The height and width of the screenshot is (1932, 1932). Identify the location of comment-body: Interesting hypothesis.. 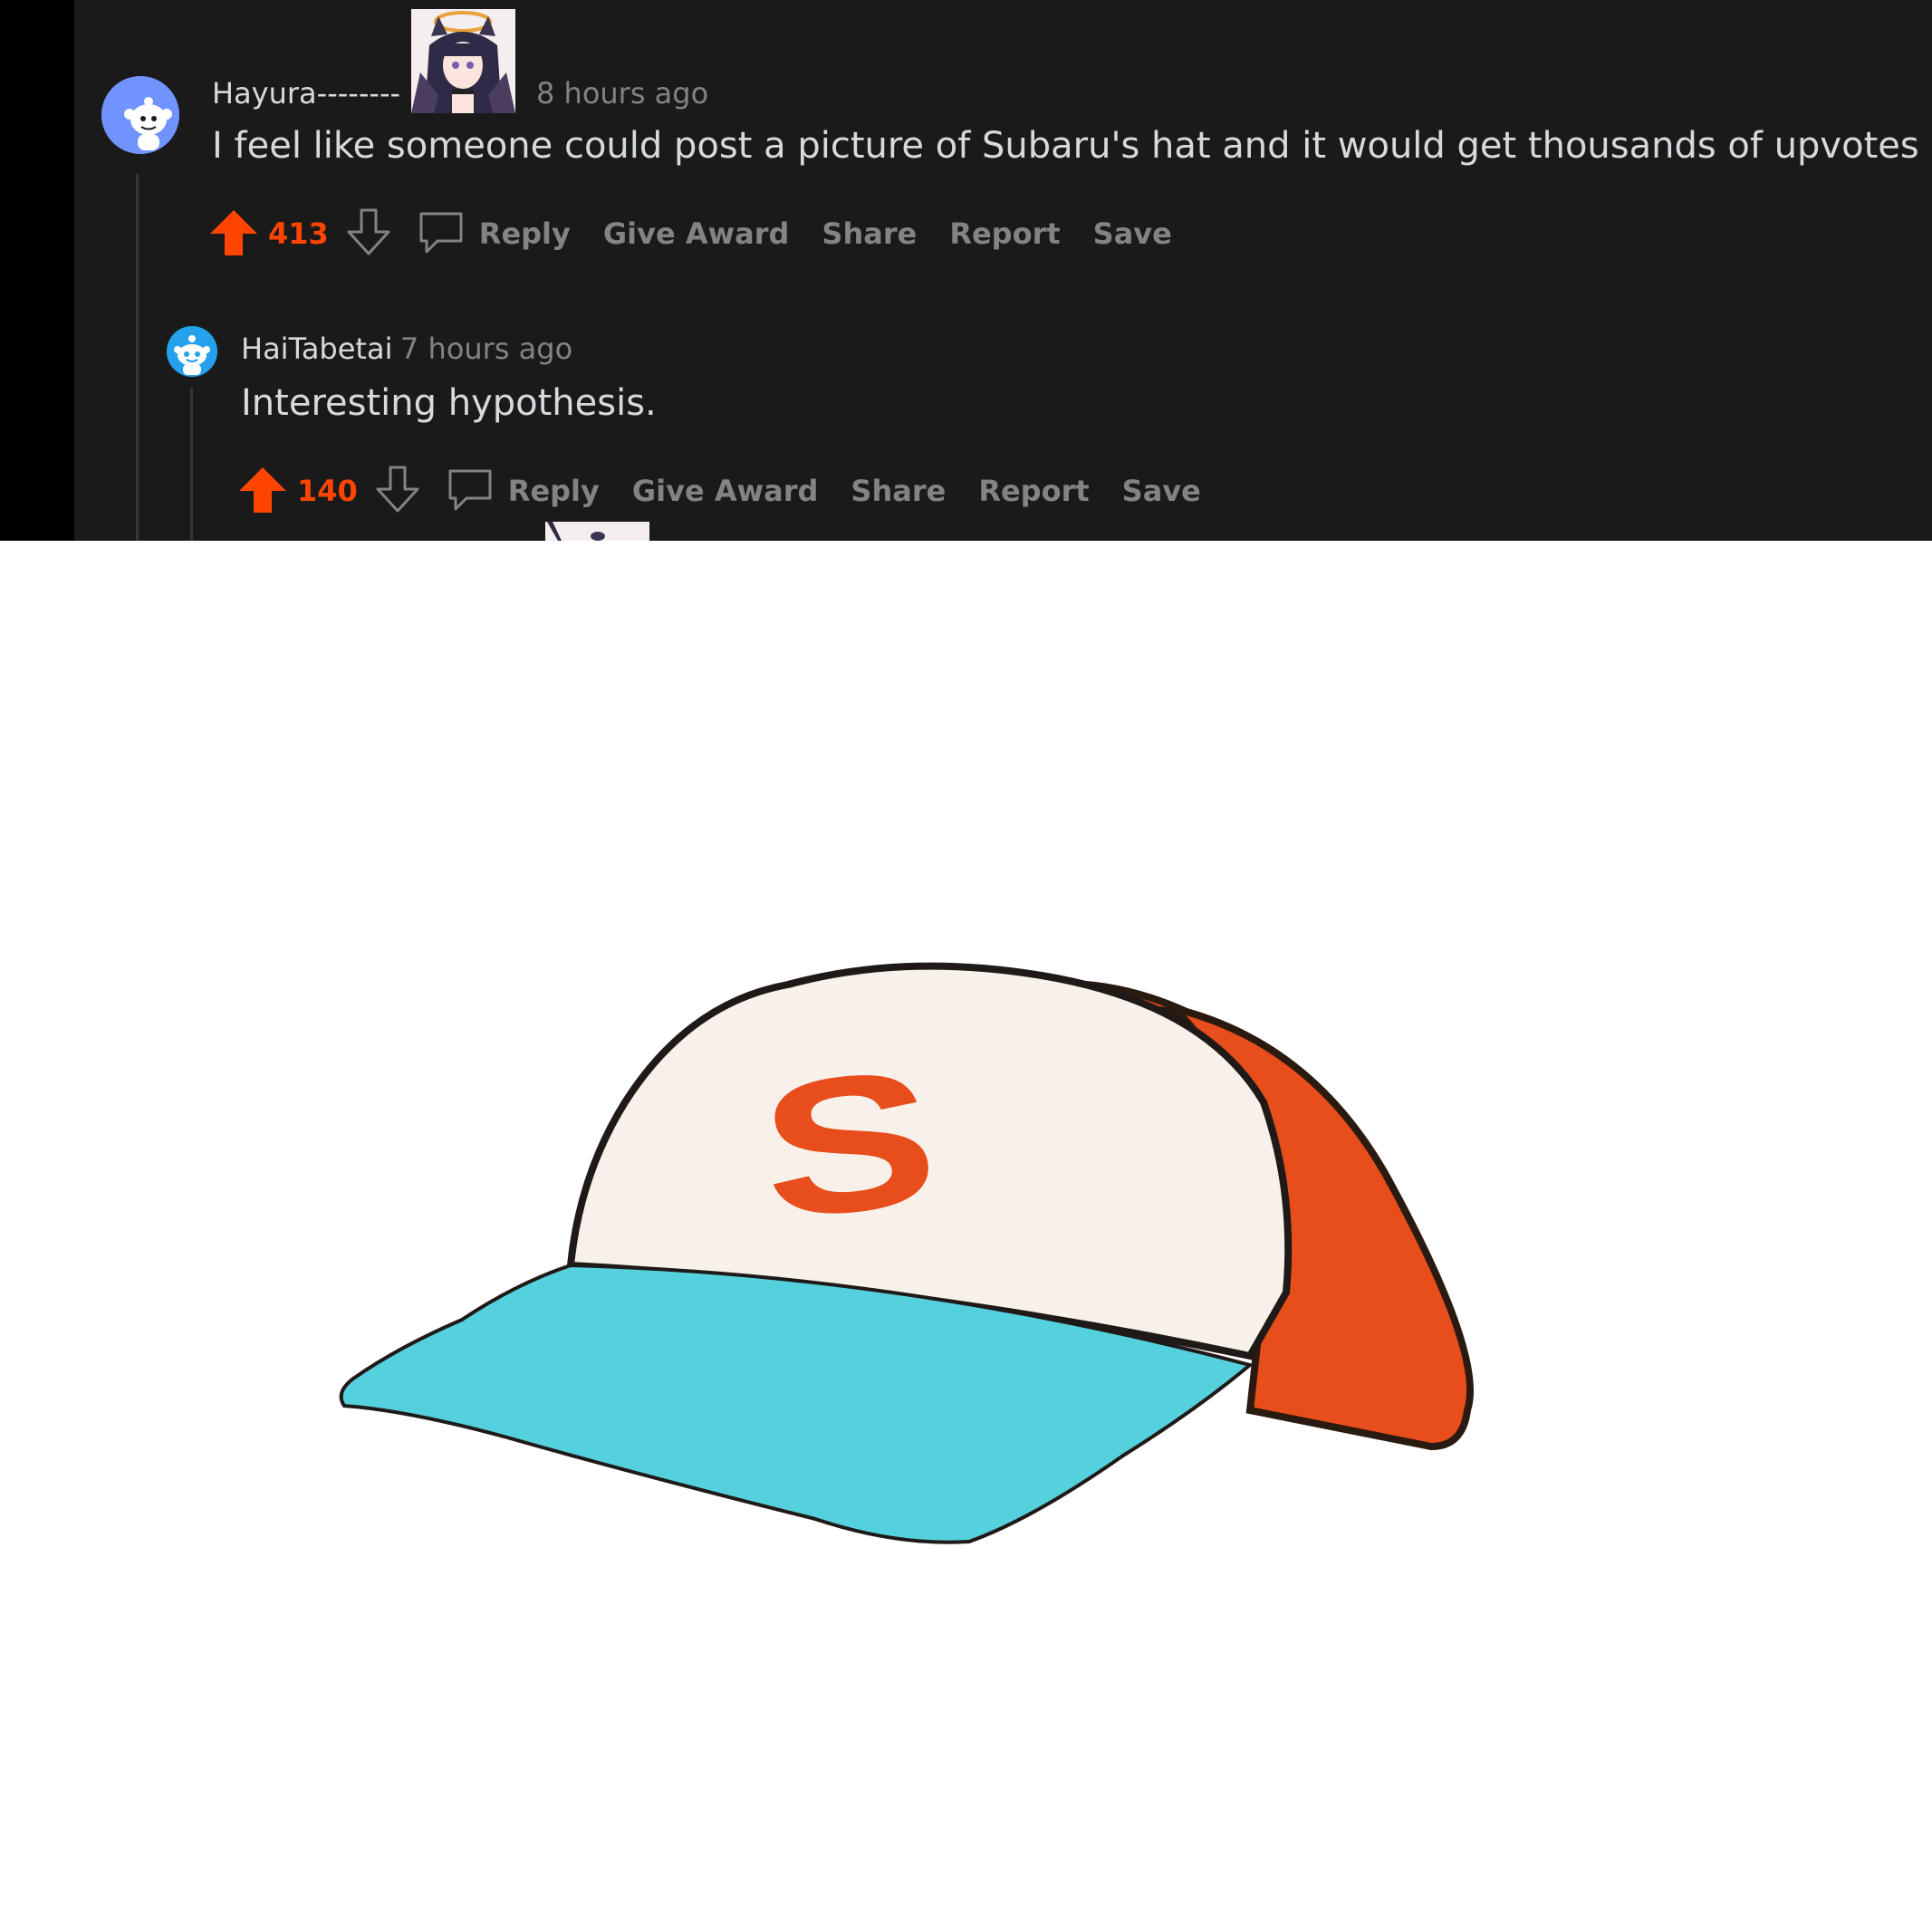
(449, 403).